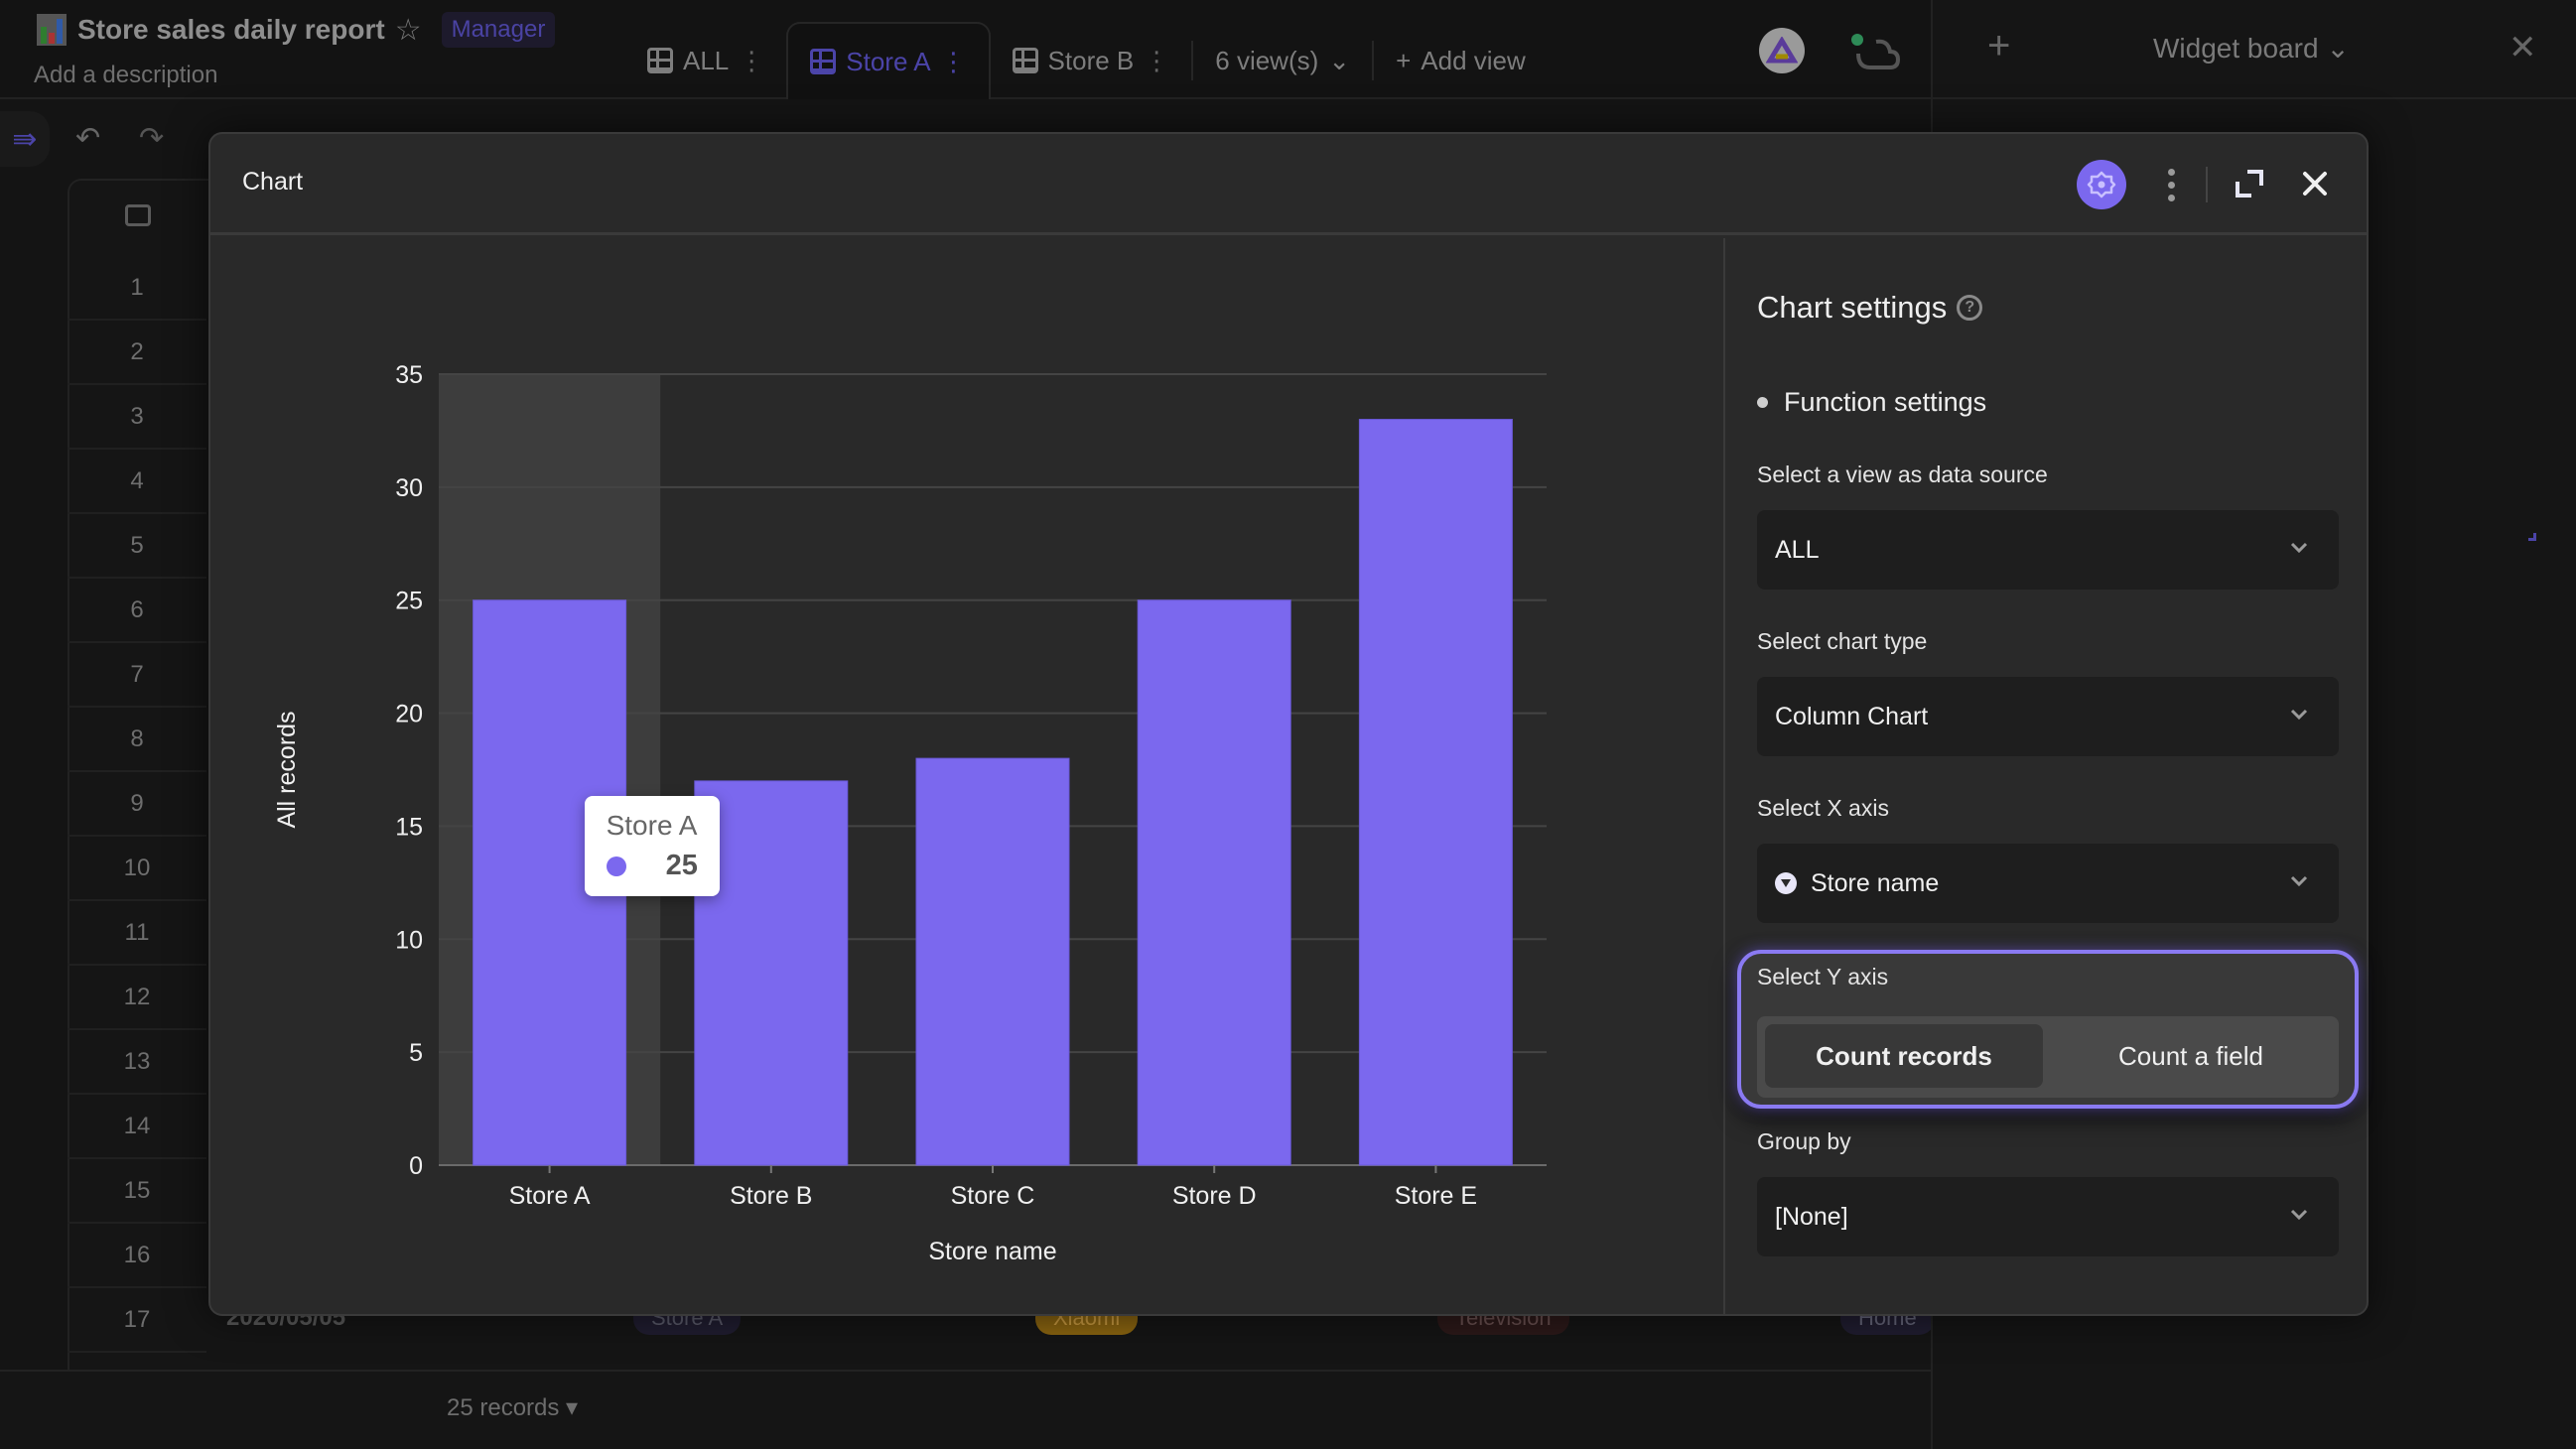  Describe the element at coordinates (1797, 549) in the screenshot. I see `select-value: ALL` at that location.